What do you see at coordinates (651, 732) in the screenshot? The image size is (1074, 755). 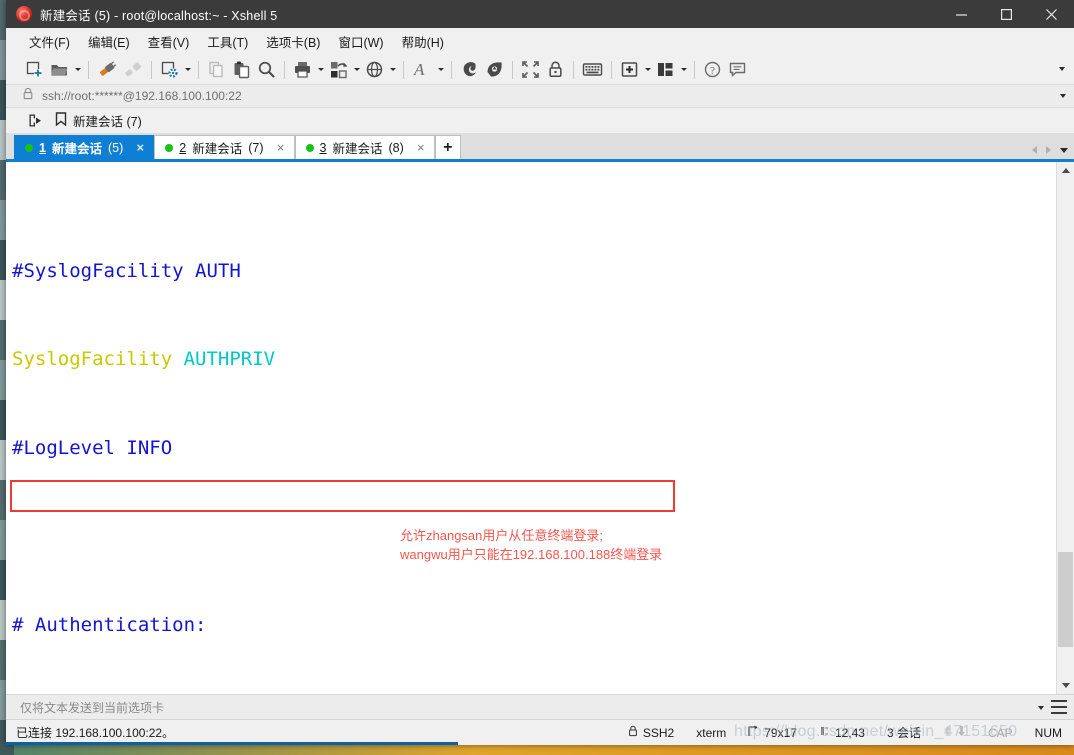 I see `status-protocol: SSH2` at bounding box center [651, 732].